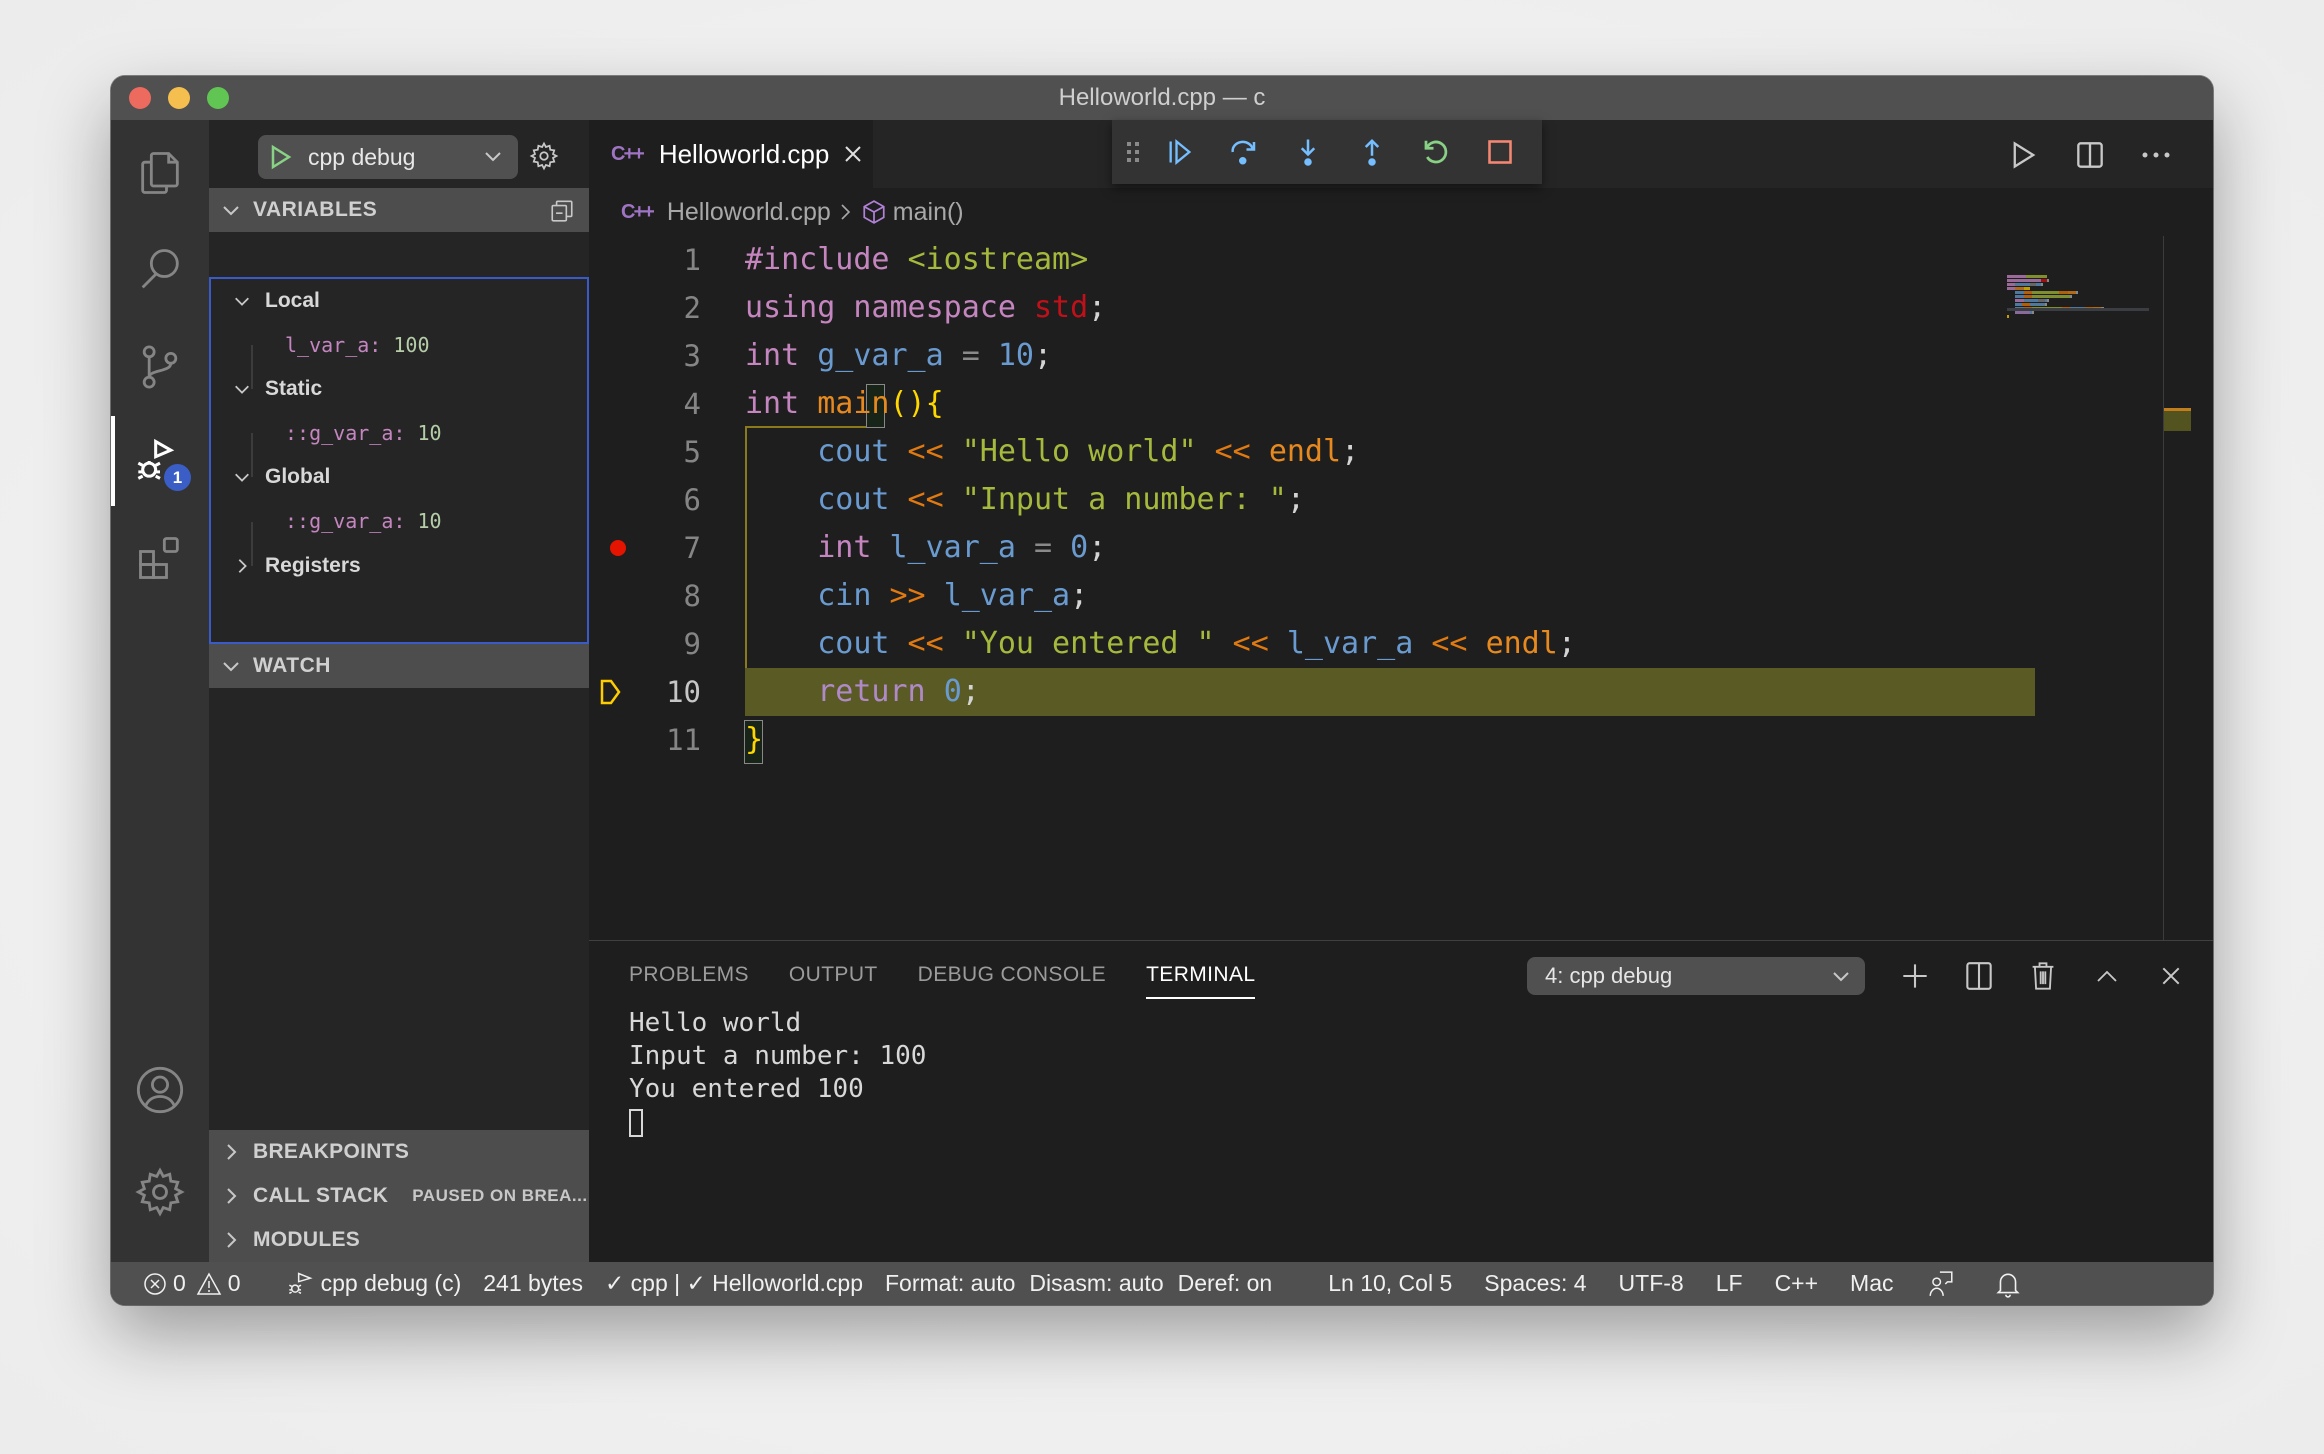  What do you see at coordinates (1012, 981) in the screenshot?
I see `tab-debug-console: DEBUG CONSOLE` at bounding box center [1012, 981].